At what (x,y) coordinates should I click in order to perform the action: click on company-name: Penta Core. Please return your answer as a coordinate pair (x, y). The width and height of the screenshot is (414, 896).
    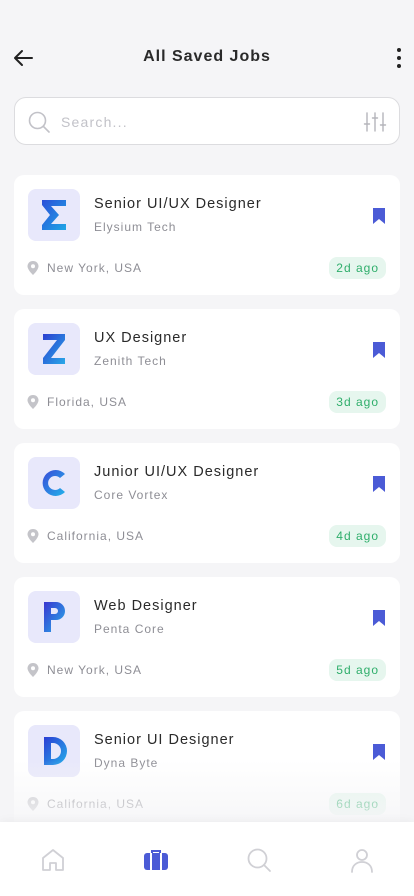
    Looking at the image, I should click on (129, 629).